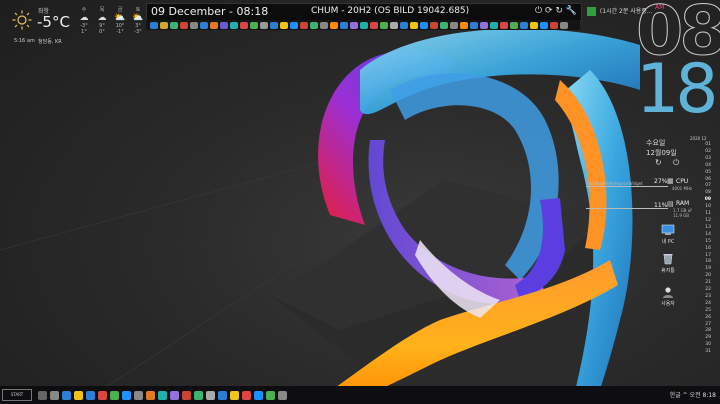 The image size is (720, 404). Describe the element at coordinates (677, 89) in the screenshot. I see `clock-minute: 18` at that location.